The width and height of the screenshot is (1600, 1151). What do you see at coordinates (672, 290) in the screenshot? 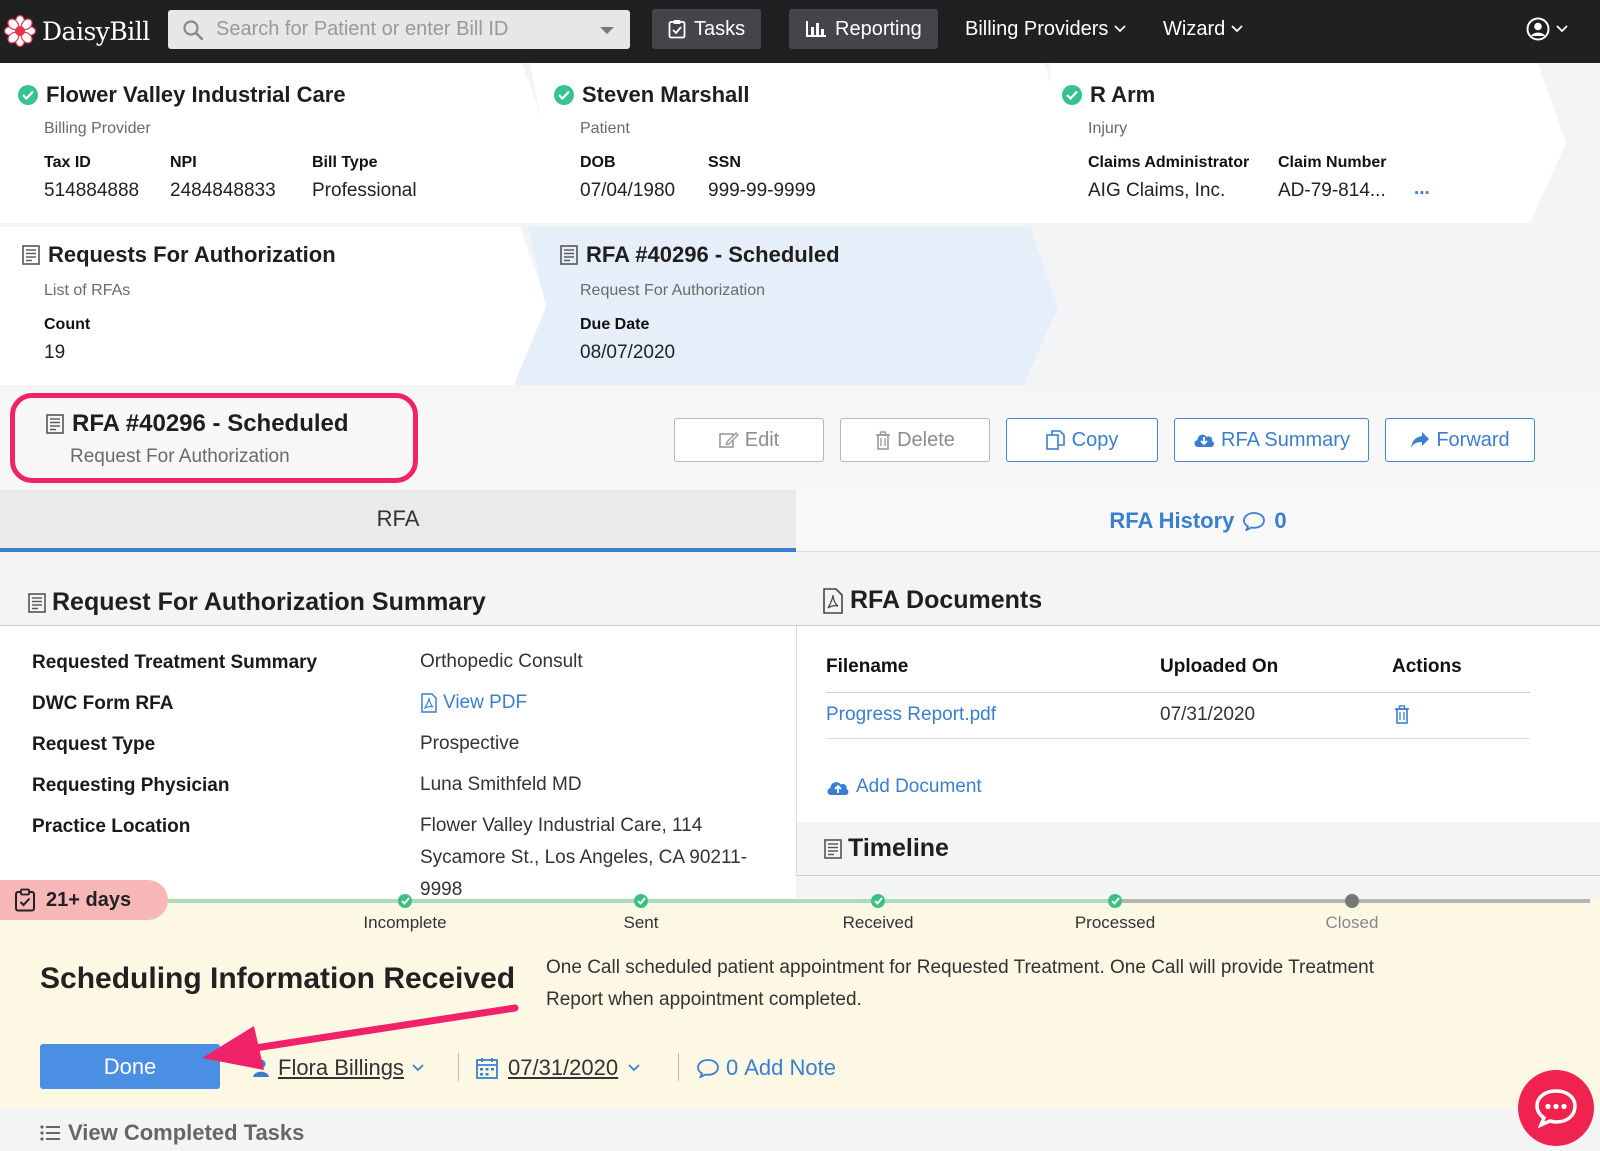
I see `current-rfa-subtitle: Request For Authorization` at bounding box center [672, 290].